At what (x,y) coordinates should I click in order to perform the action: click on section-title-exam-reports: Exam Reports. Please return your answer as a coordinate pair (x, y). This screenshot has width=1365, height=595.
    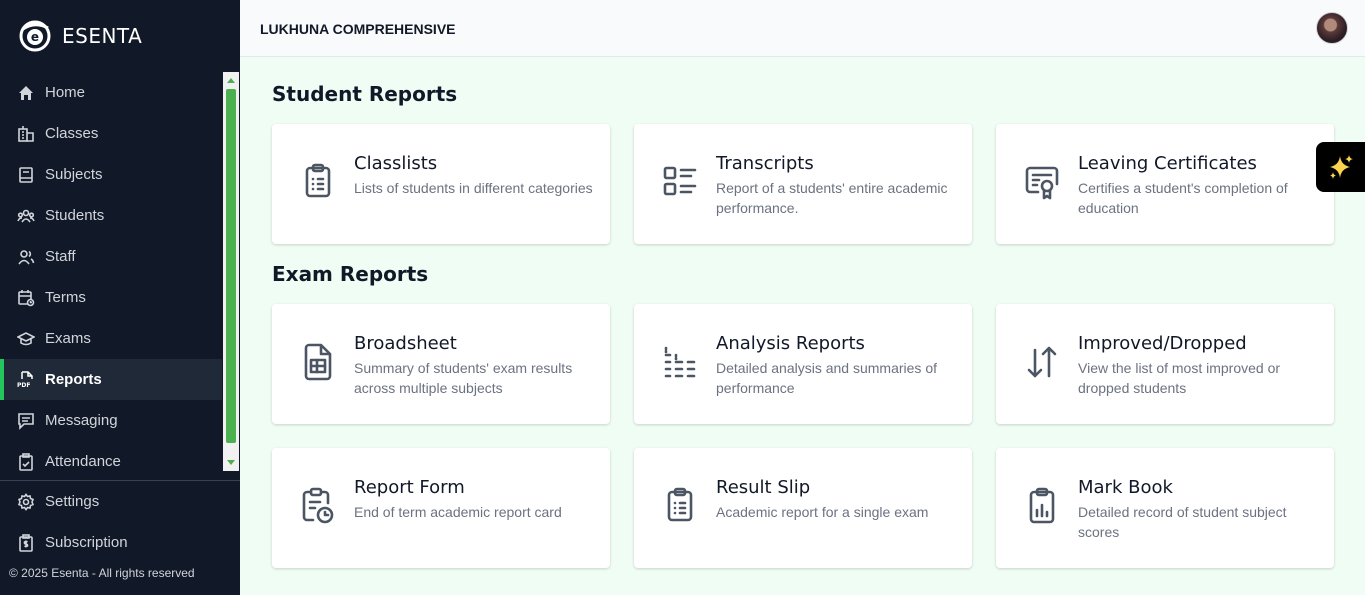
    Looking at the image, I should click on (350, 274).